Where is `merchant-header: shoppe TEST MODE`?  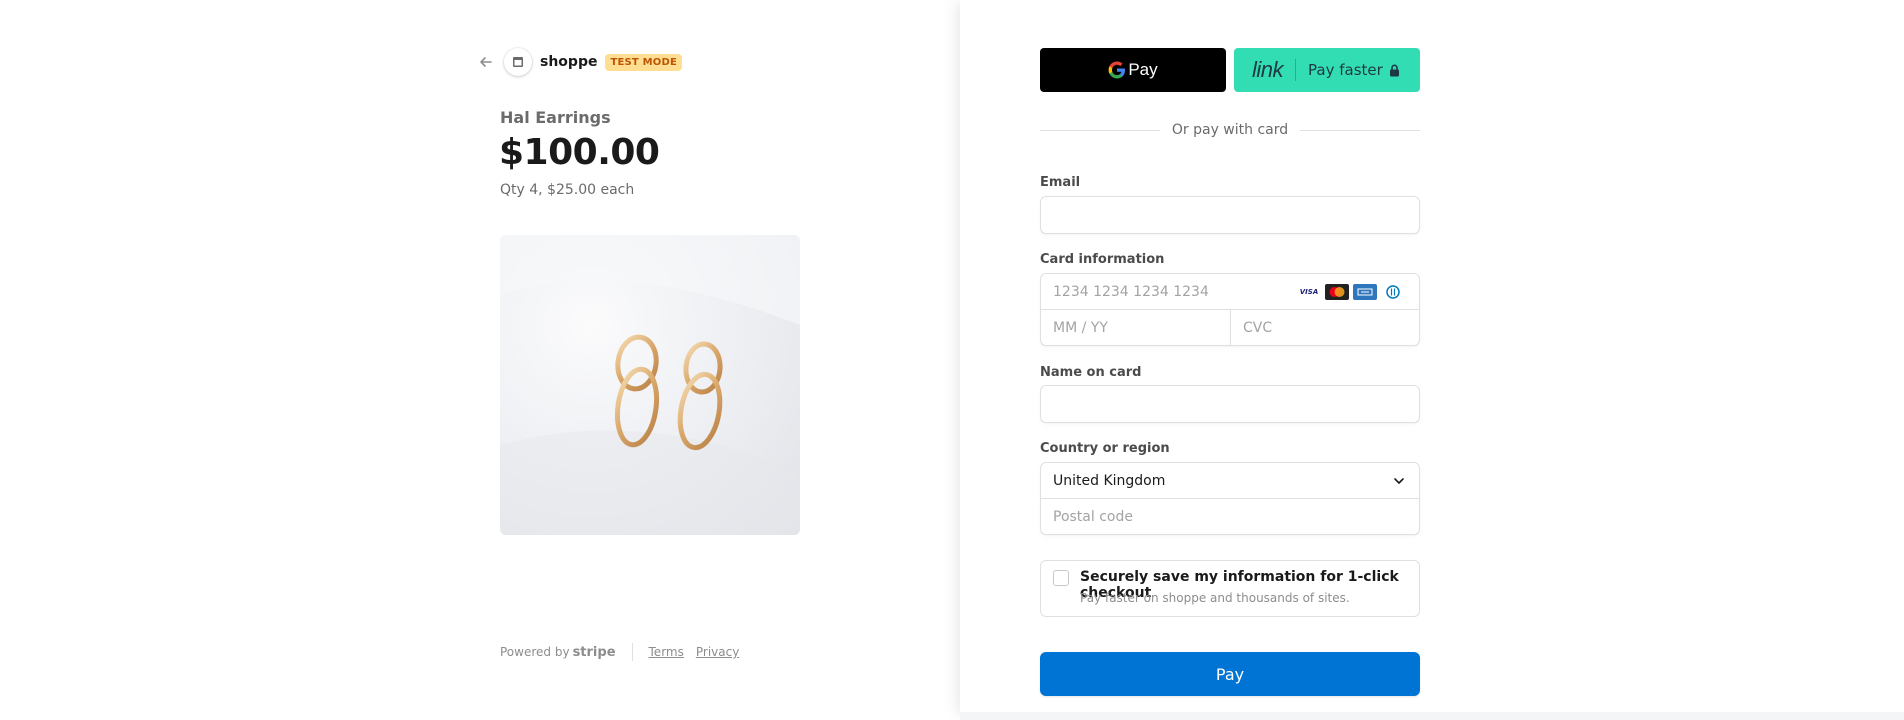
merchant-header: shoppe TEST MODE is located at coordinates (579, 62).